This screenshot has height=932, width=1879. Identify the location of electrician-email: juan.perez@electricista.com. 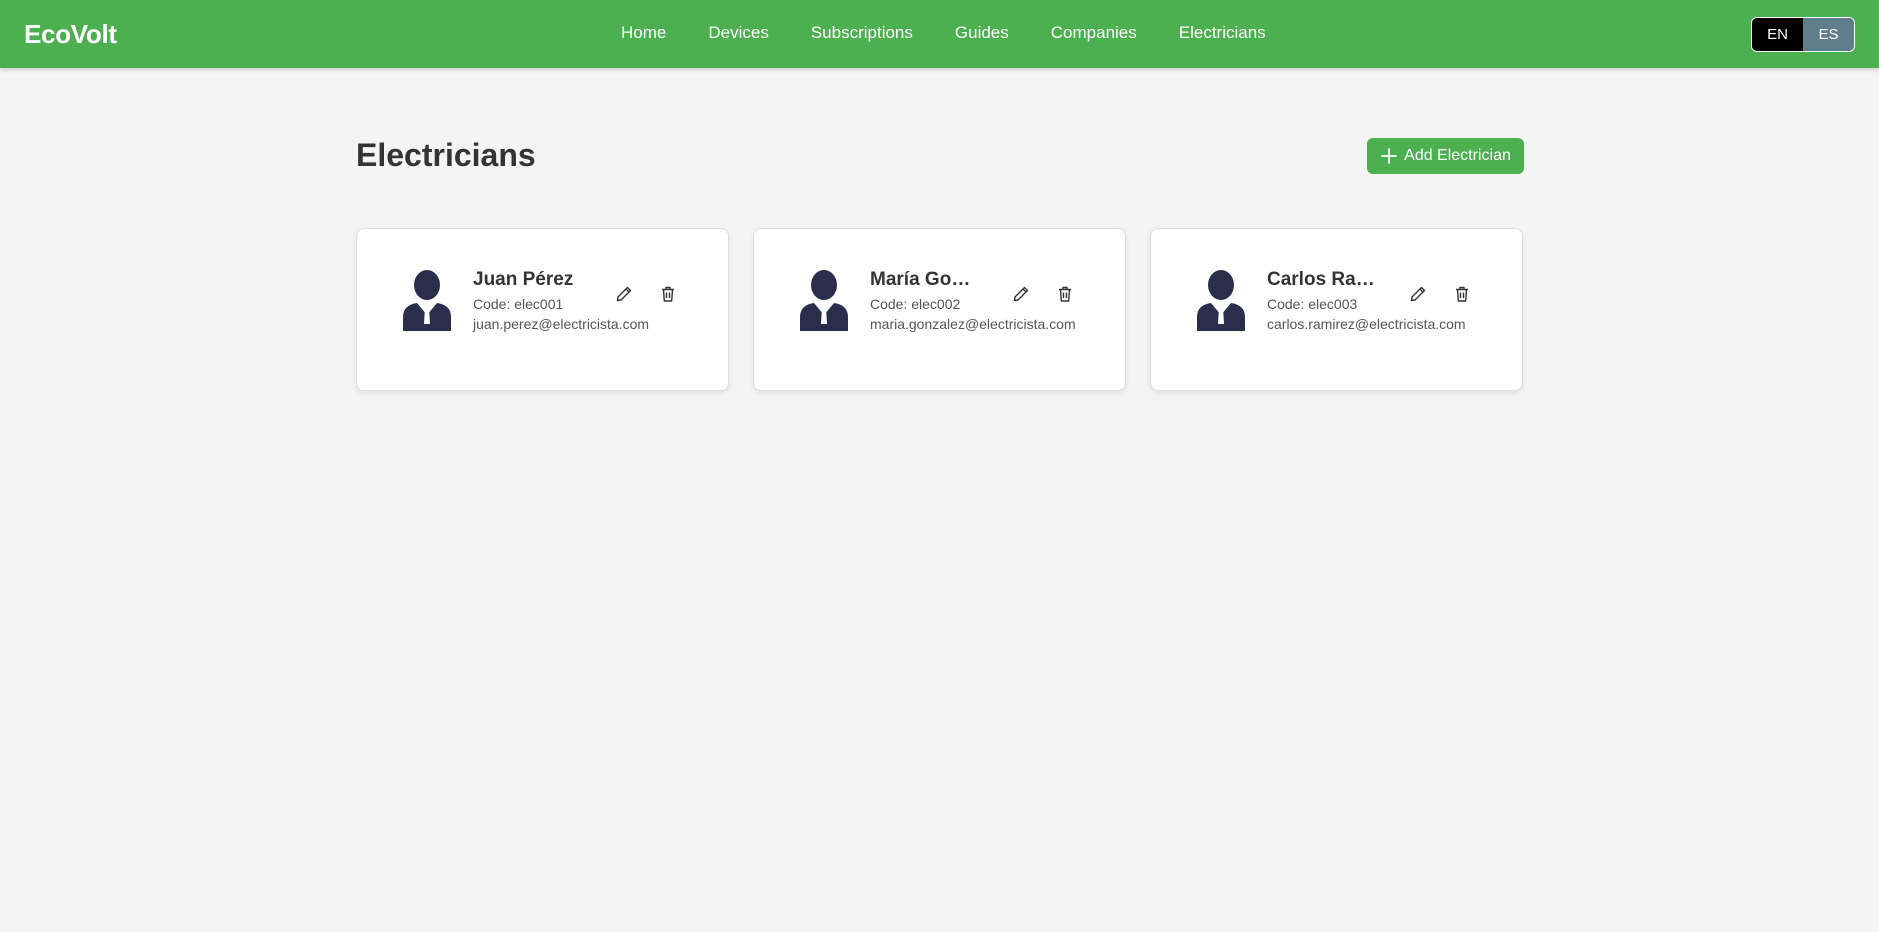
(561, 324).